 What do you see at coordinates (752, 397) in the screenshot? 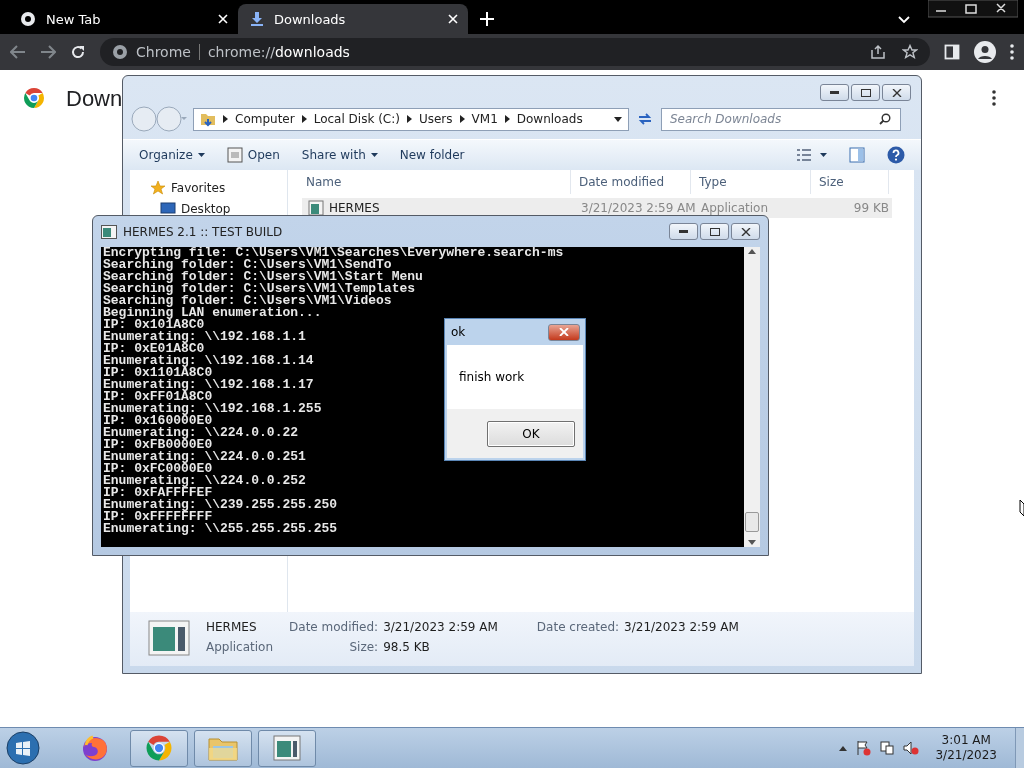
I see `scrollbar` at bounding box center [752, 397].